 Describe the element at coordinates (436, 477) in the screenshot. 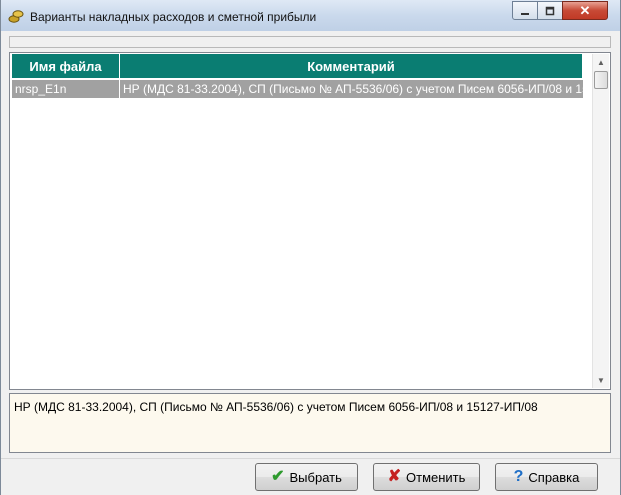

I see `cancel-button-label: Отменить` at that location.